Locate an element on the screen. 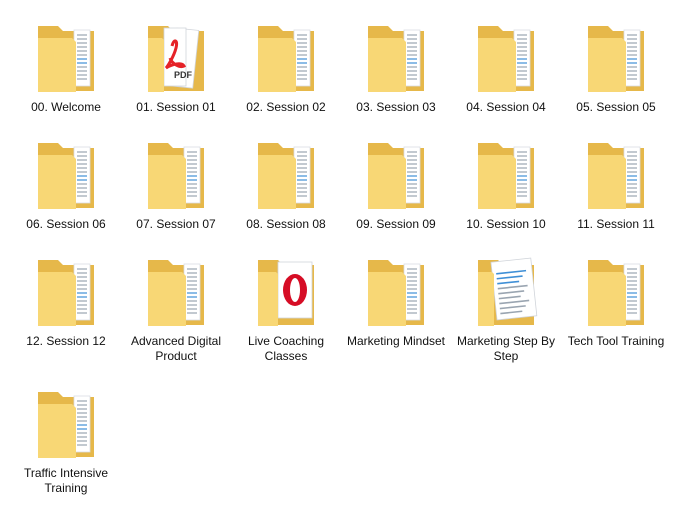  folder-item: 02. Session 02 is located at coordinates (286, 68).